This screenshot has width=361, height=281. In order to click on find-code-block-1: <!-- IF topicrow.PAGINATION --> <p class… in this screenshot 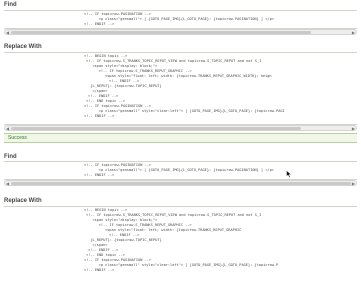, I will do `click(180, 19)`.